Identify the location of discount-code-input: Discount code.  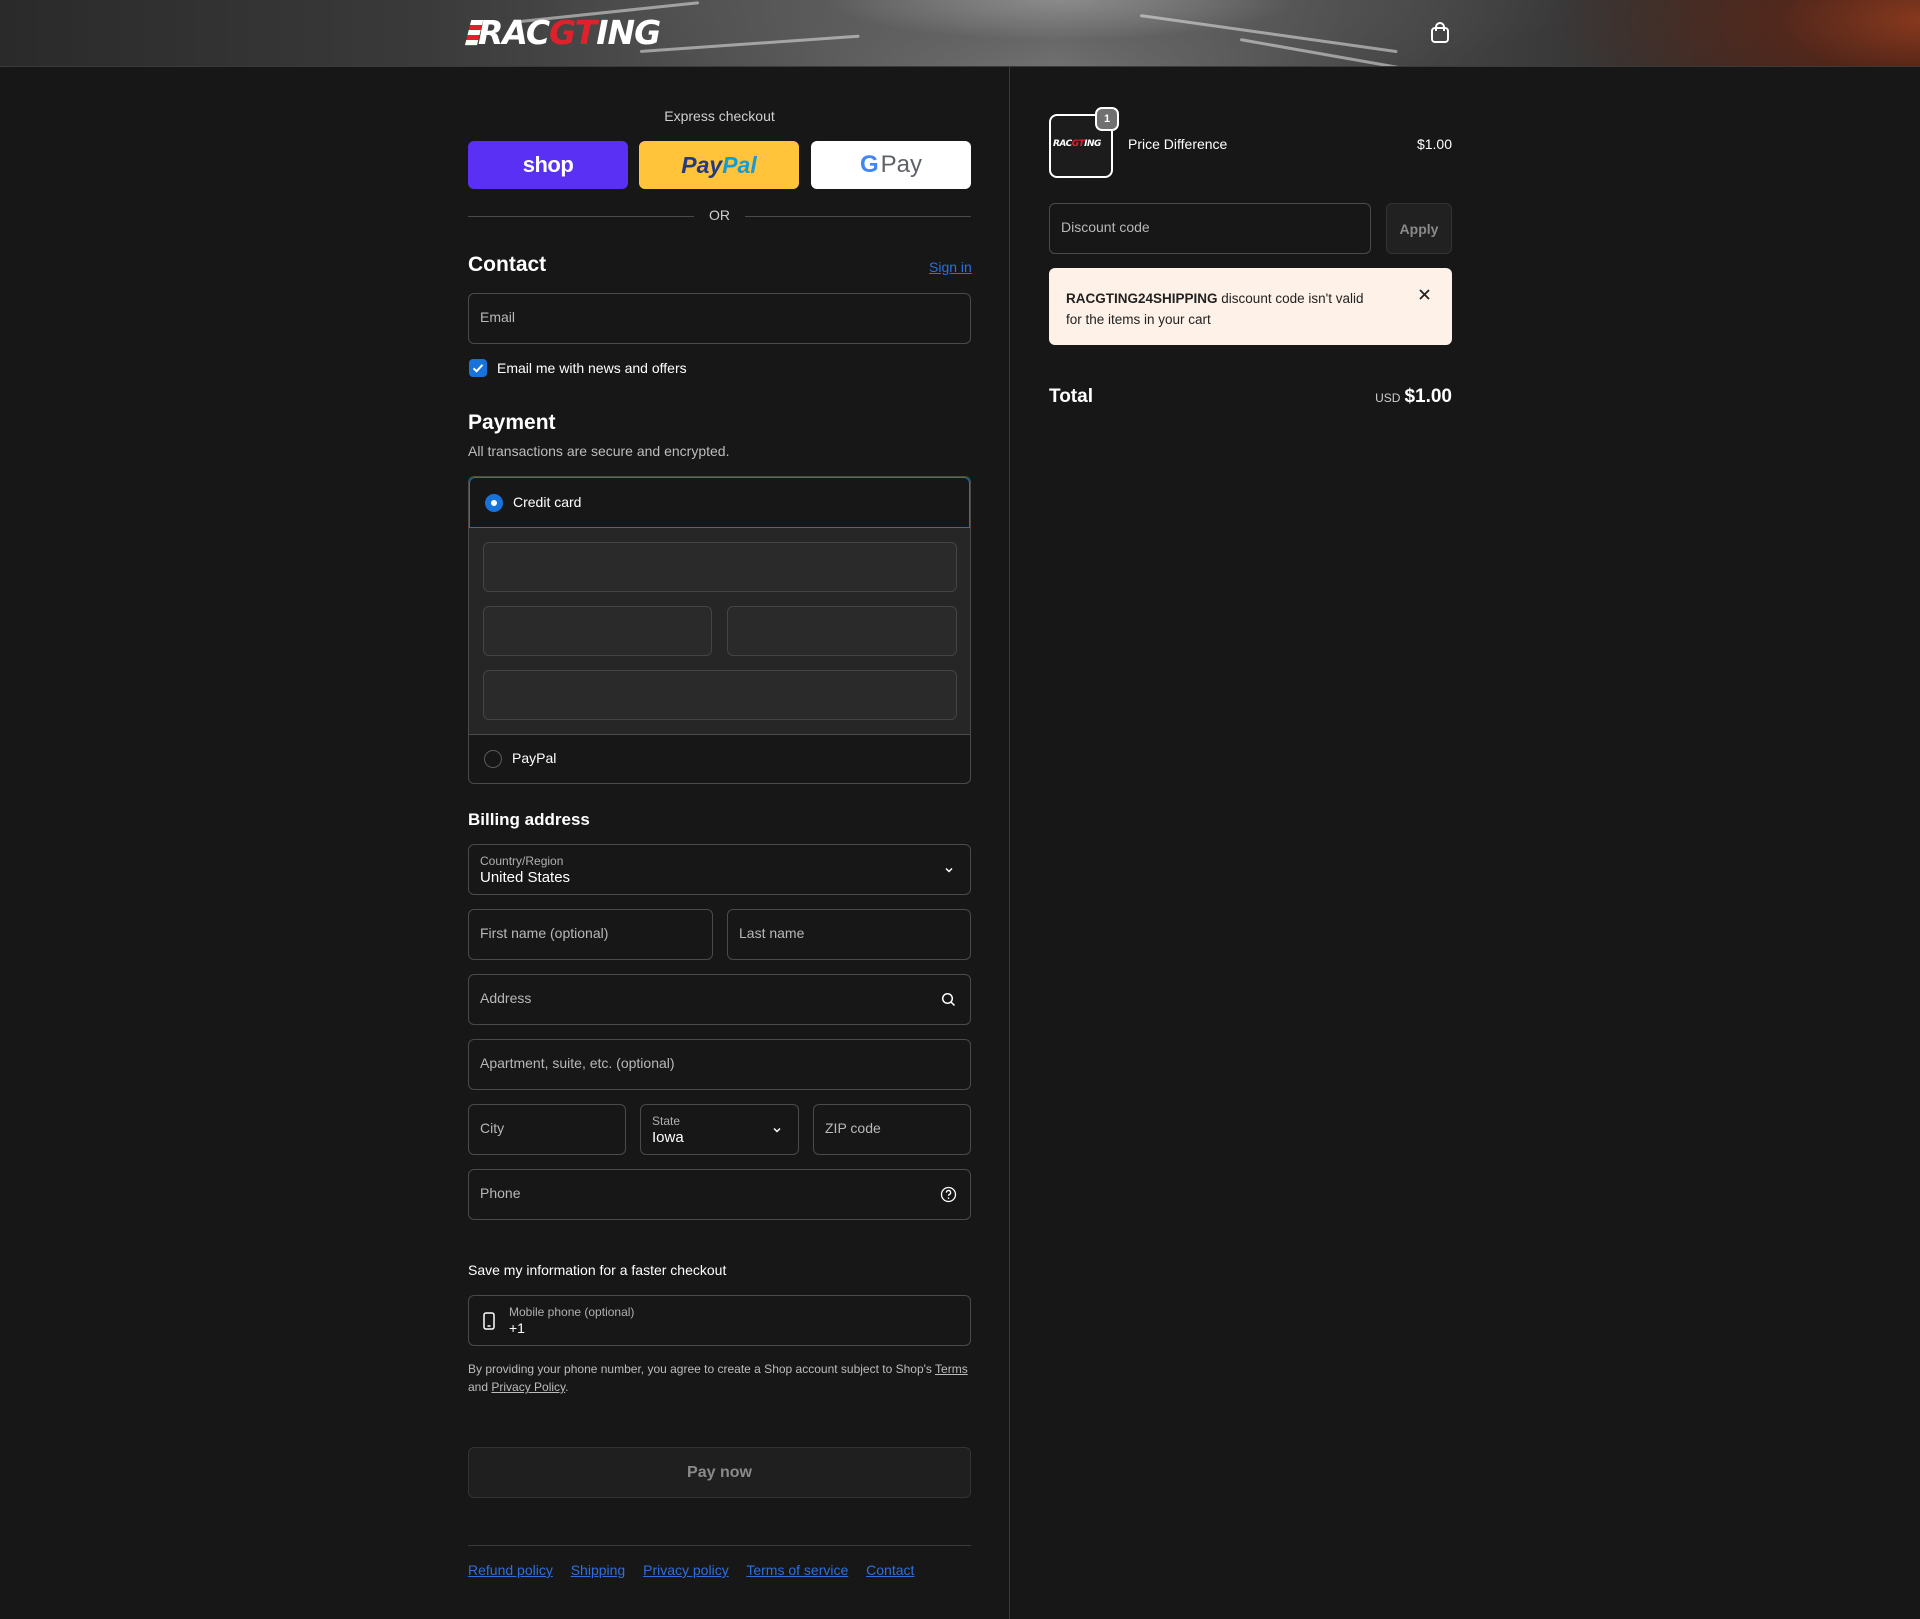
(1210, 228).